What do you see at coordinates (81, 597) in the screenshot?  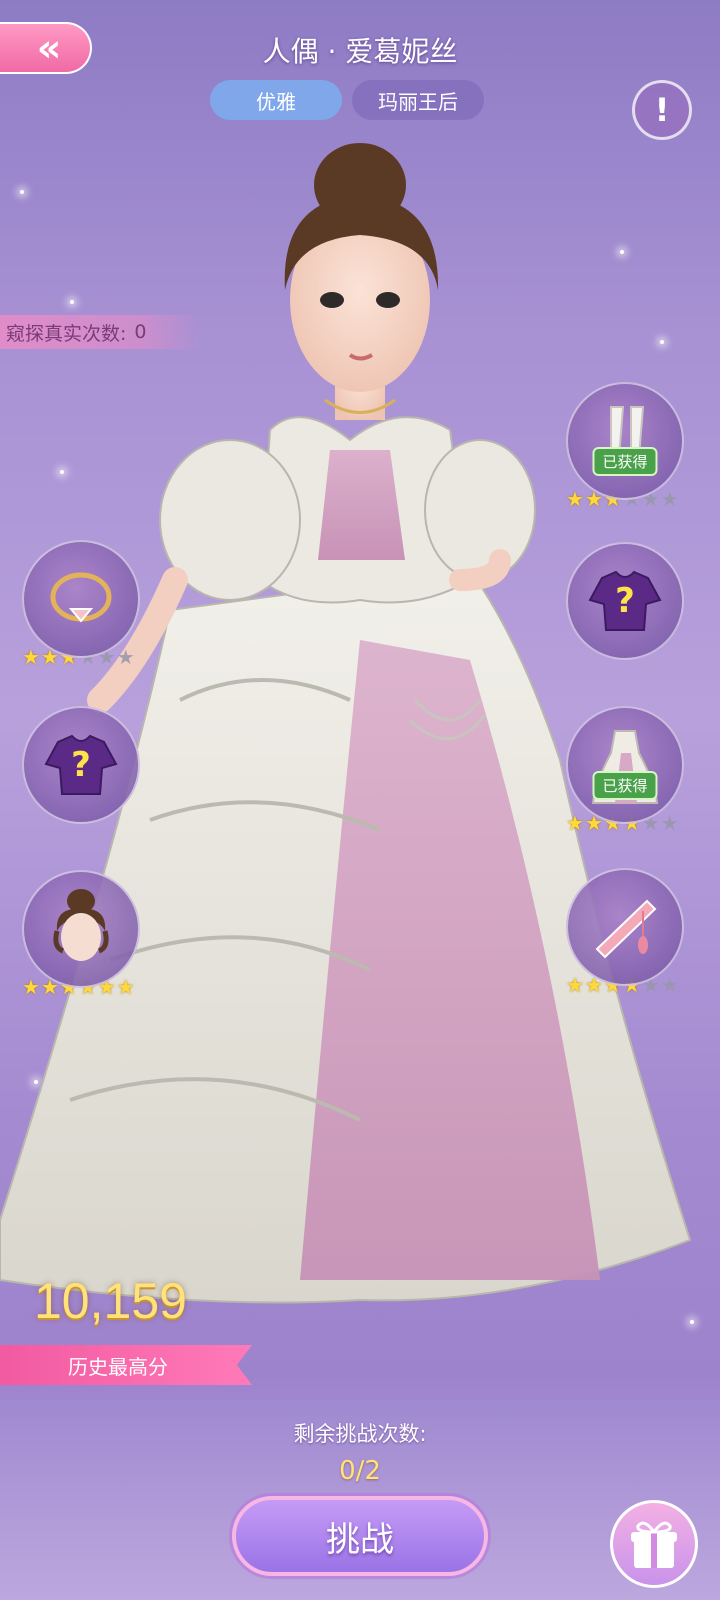 I see `bracelet-icon` at bounding box center [81, 597].